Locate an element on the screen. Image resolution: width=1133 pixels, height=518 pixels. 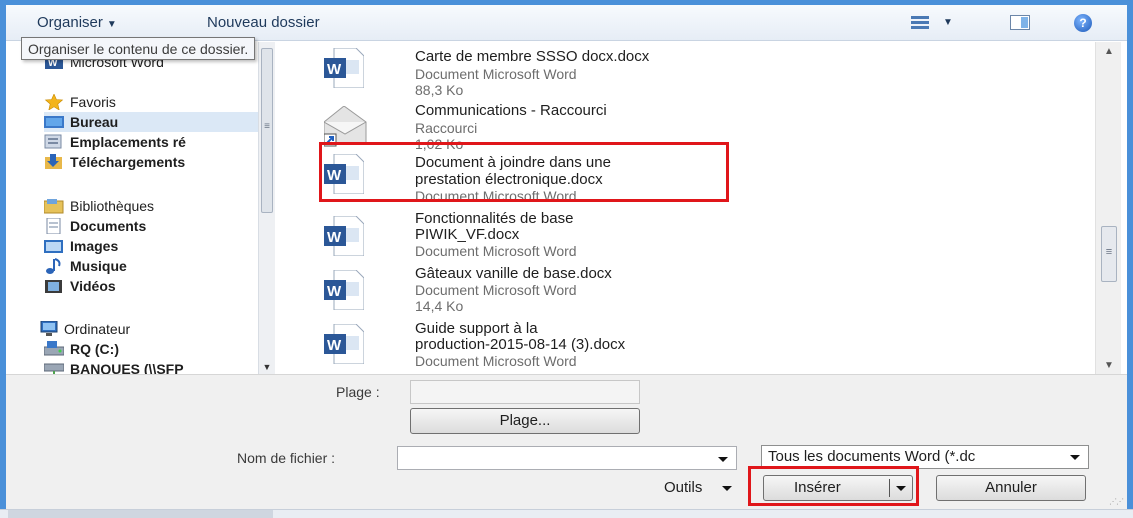
range-label: Plage : is located at coordinates (358, 392).